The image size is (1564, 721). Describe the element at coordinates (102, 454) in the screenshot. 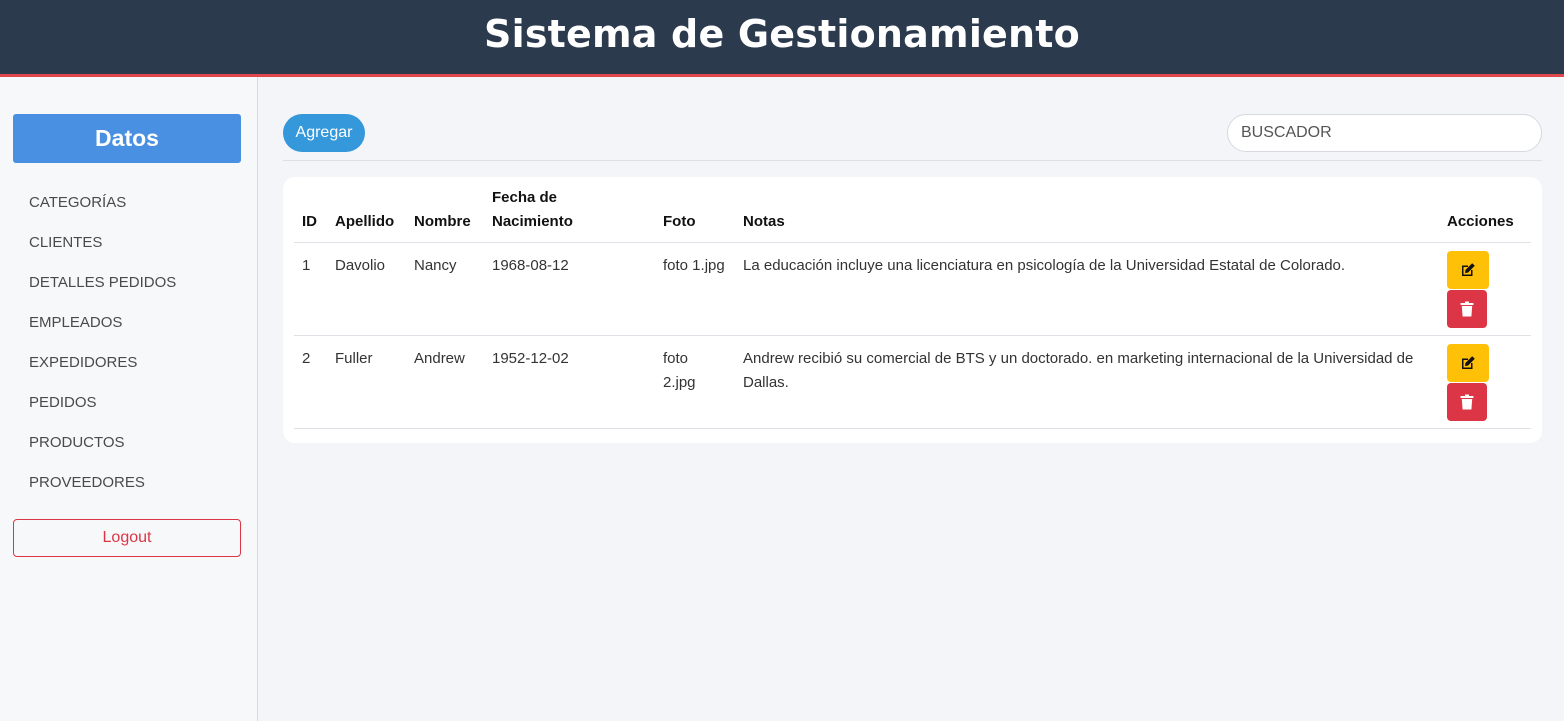

I see `sidebar-item-productos: PRODUCTOS` at that location.